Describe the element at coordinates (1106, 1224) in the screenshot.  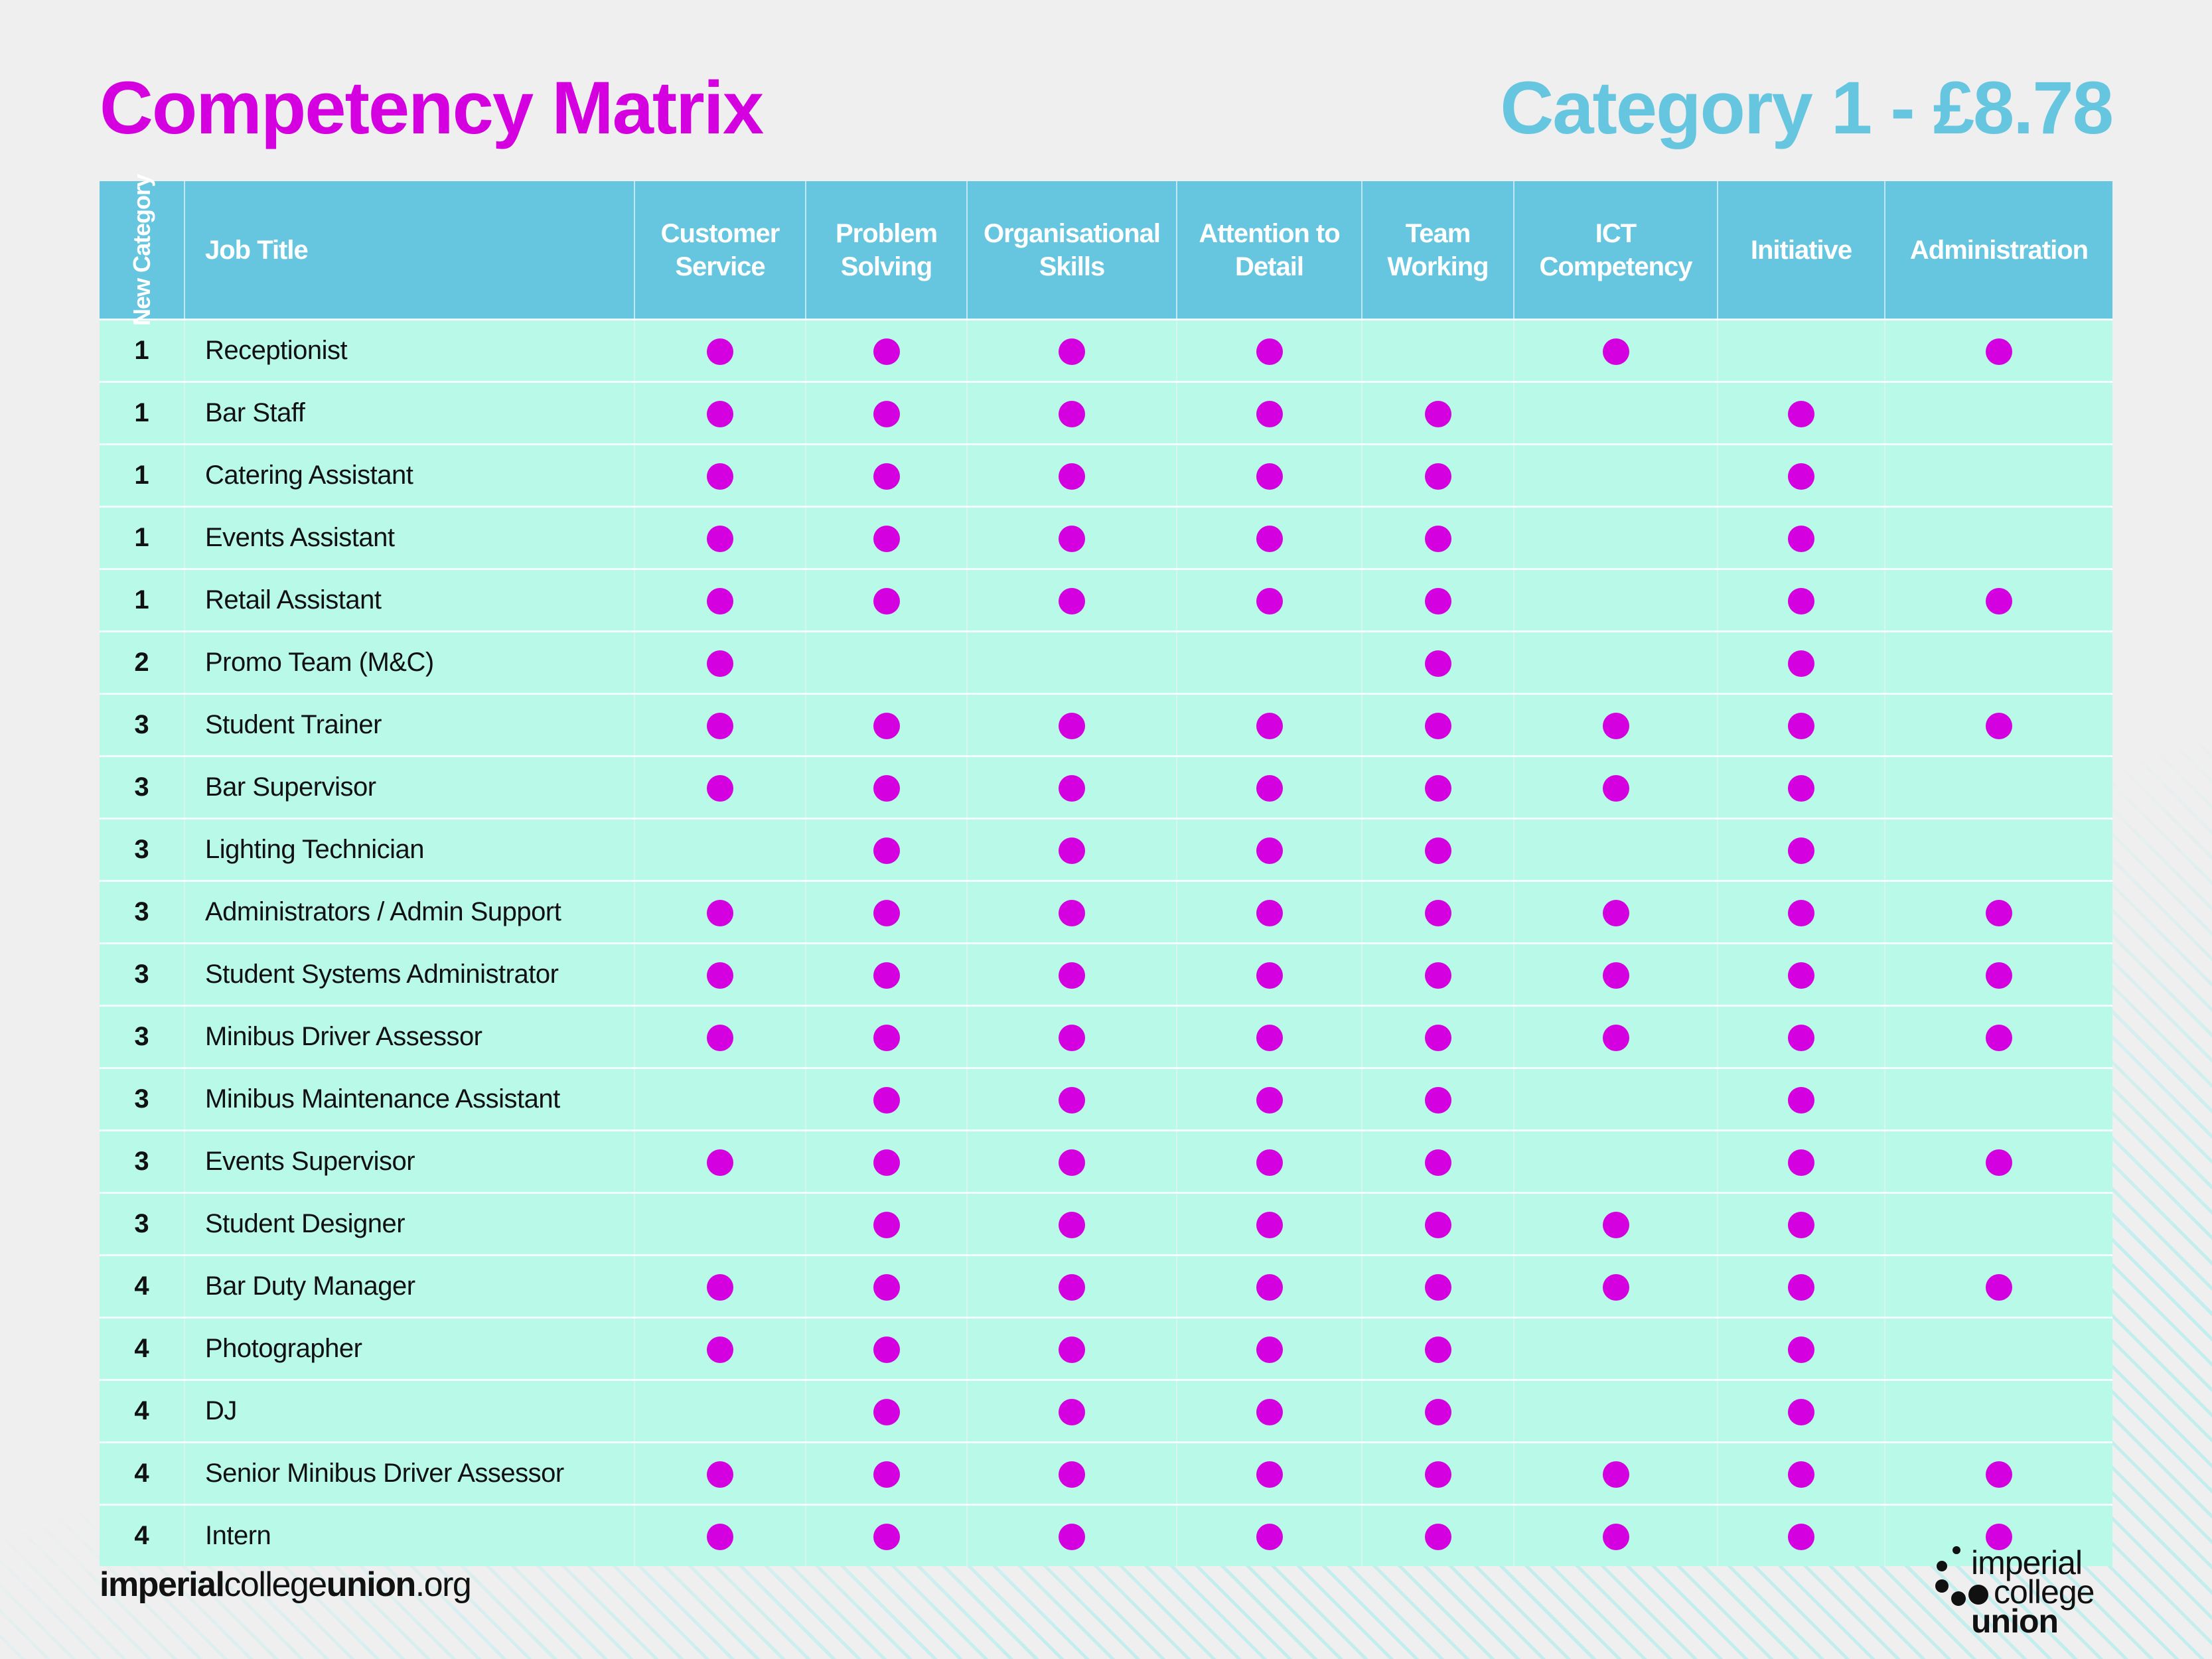
I see `table-row: 3 Student Designer` at that location.